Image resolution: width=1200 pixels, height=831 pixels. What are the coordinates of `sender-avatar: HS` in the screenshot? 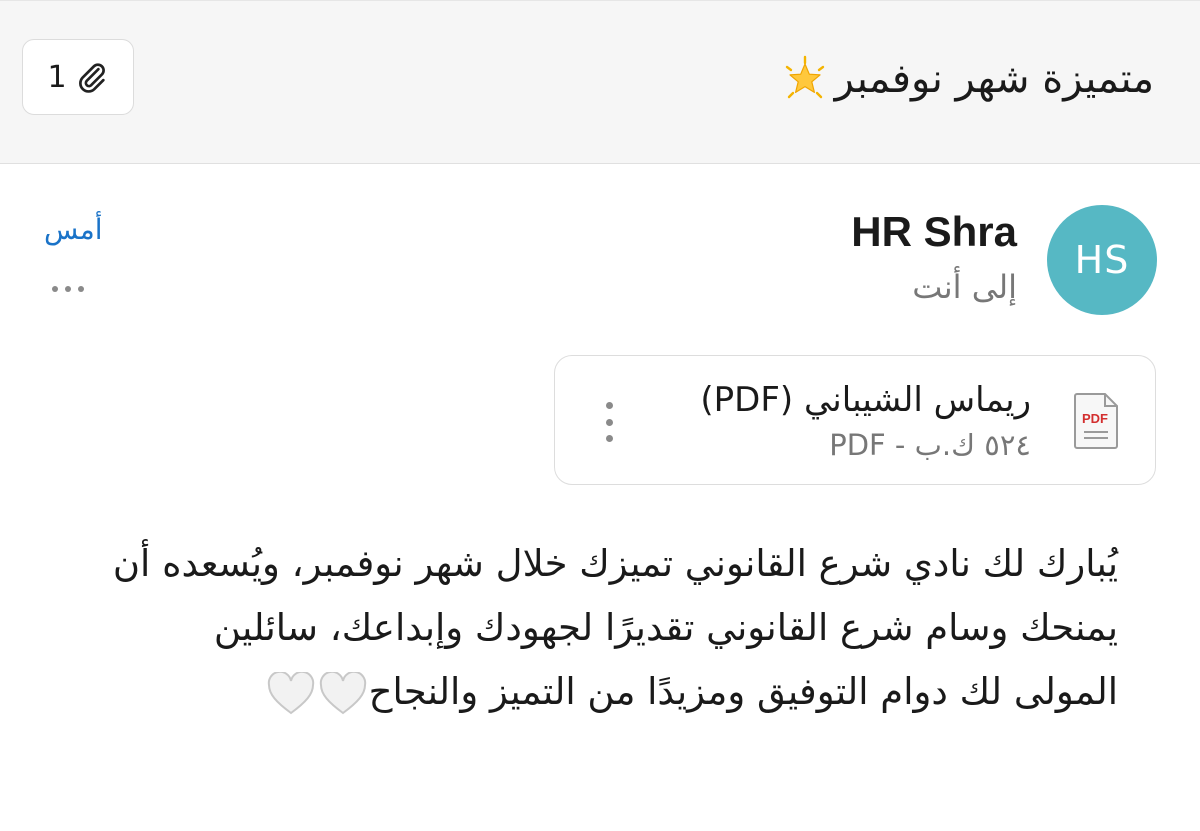 It's located at (1102, 260).